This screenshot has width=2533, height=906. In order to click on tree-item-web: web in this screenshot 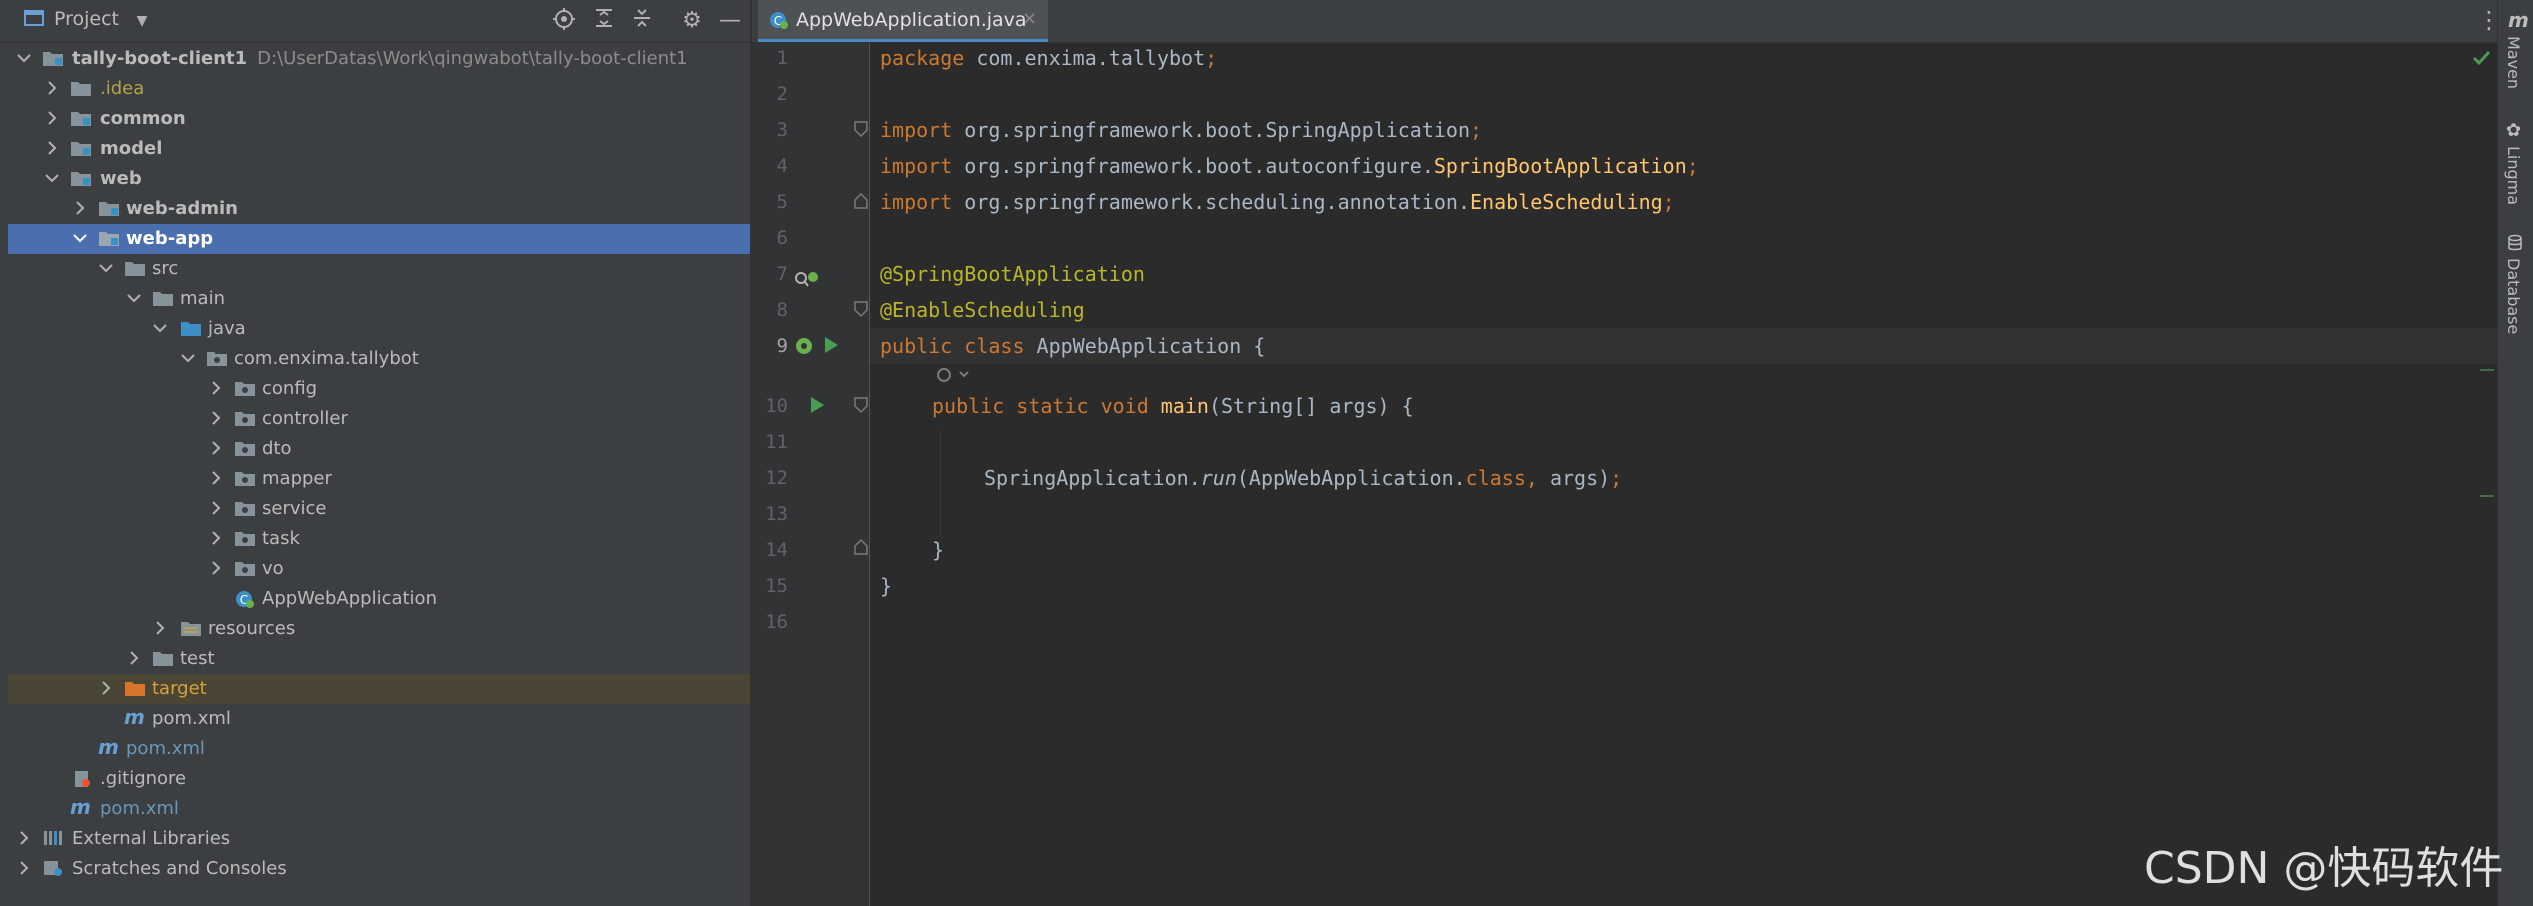, I will do `click(379, 179)`.